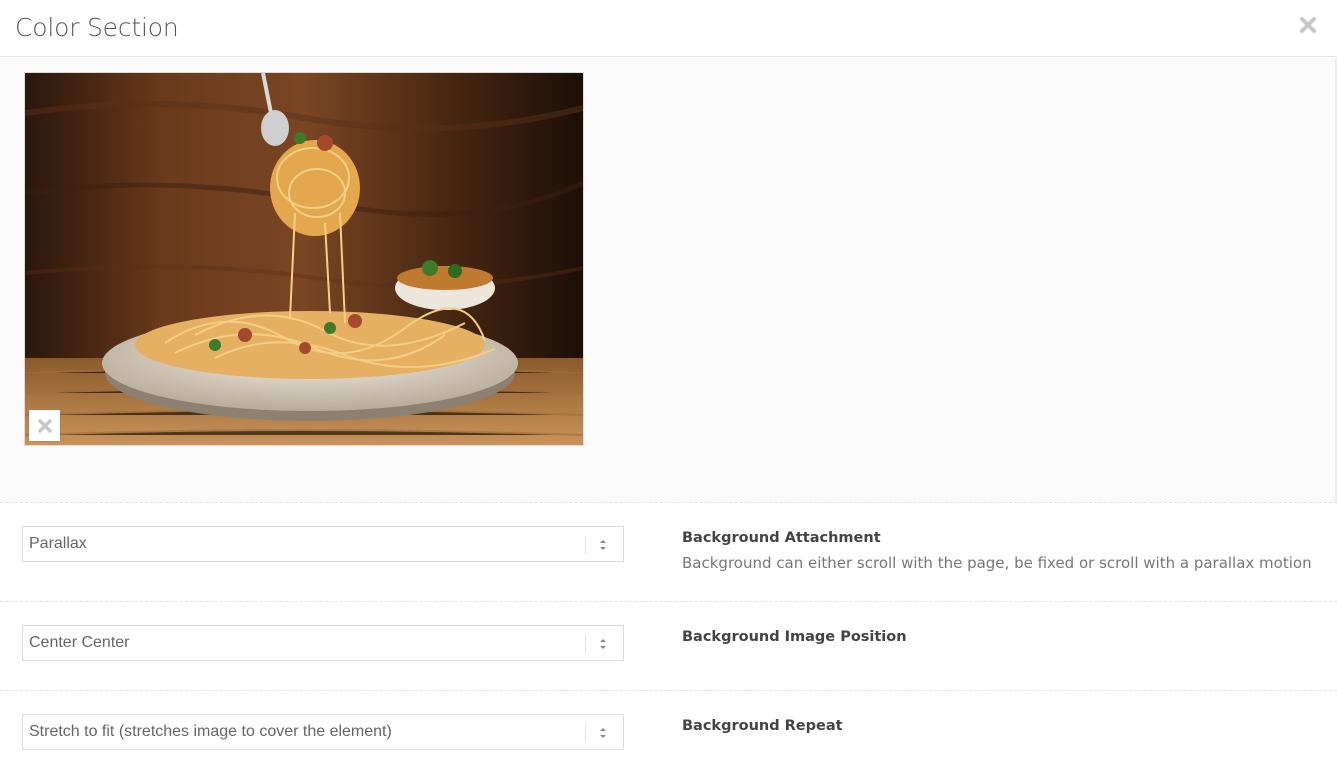 This screenshot has height=768, width=1337. What do you see at coordinates (58, 543) in the screenshot?
I see `select-value: Parallax` at bounding box center [58, 543].